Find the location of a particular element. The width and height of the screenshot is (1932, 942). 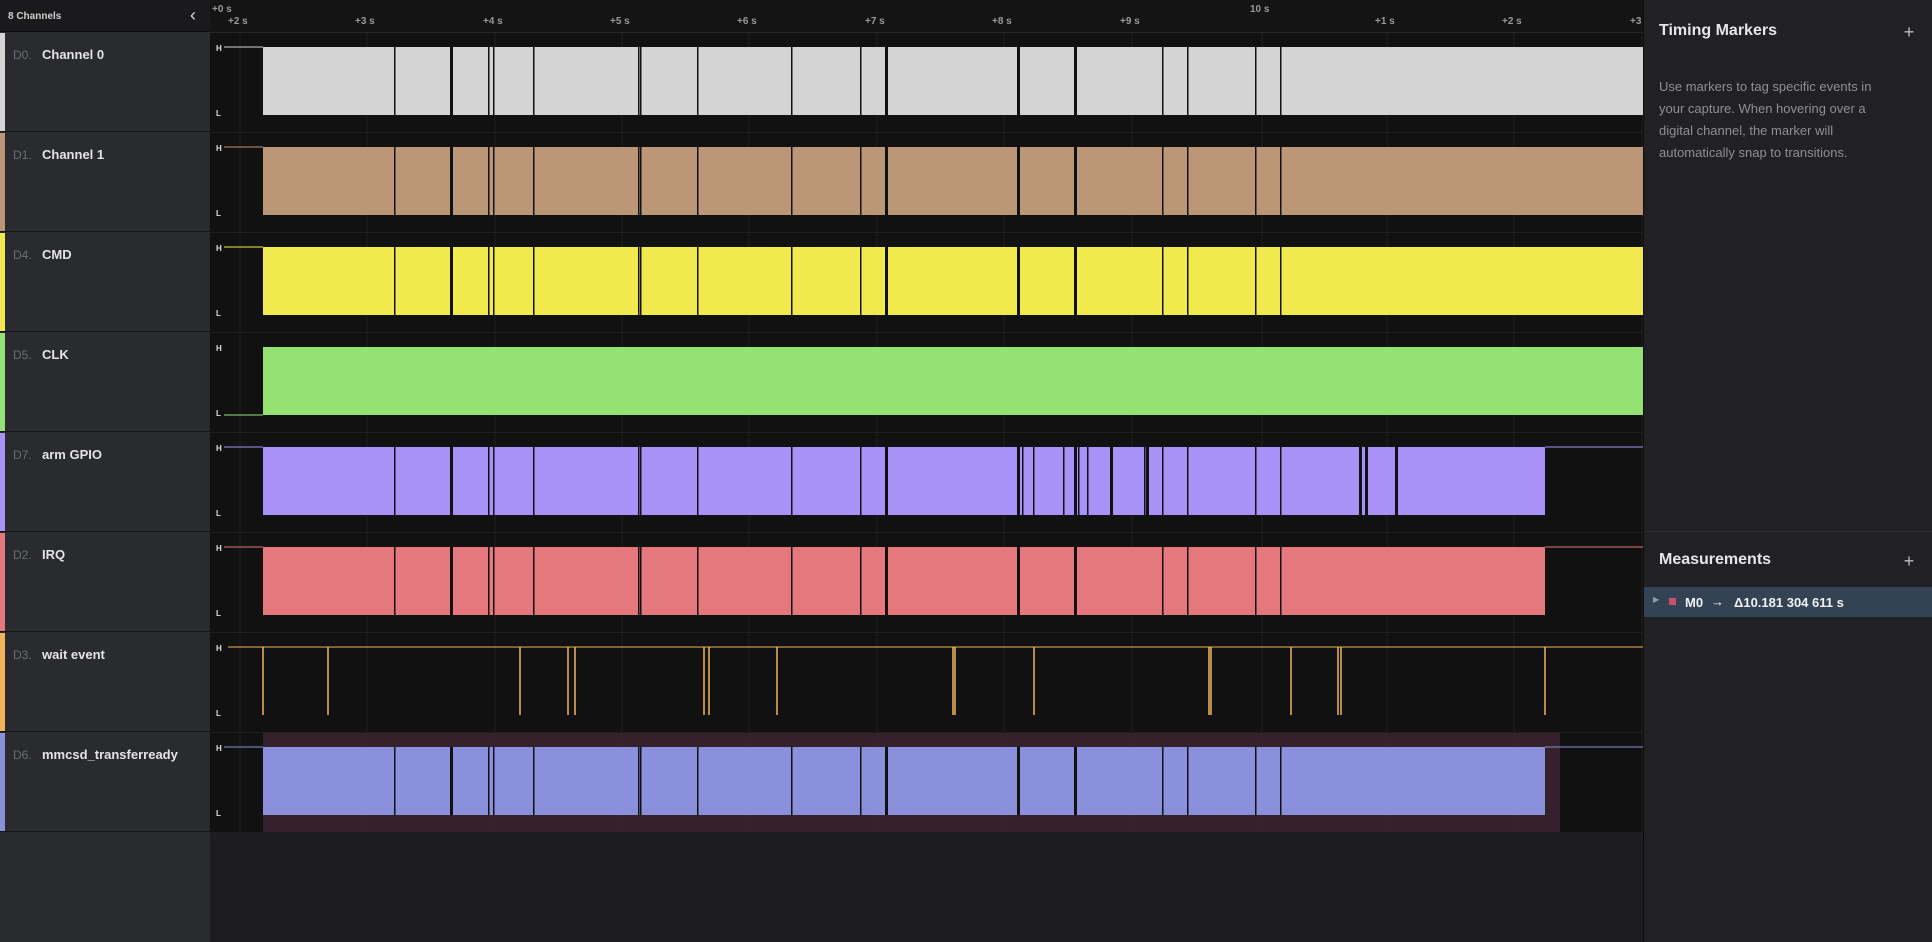

channel-row: D5. CLK is located at coordinates (105, 382).